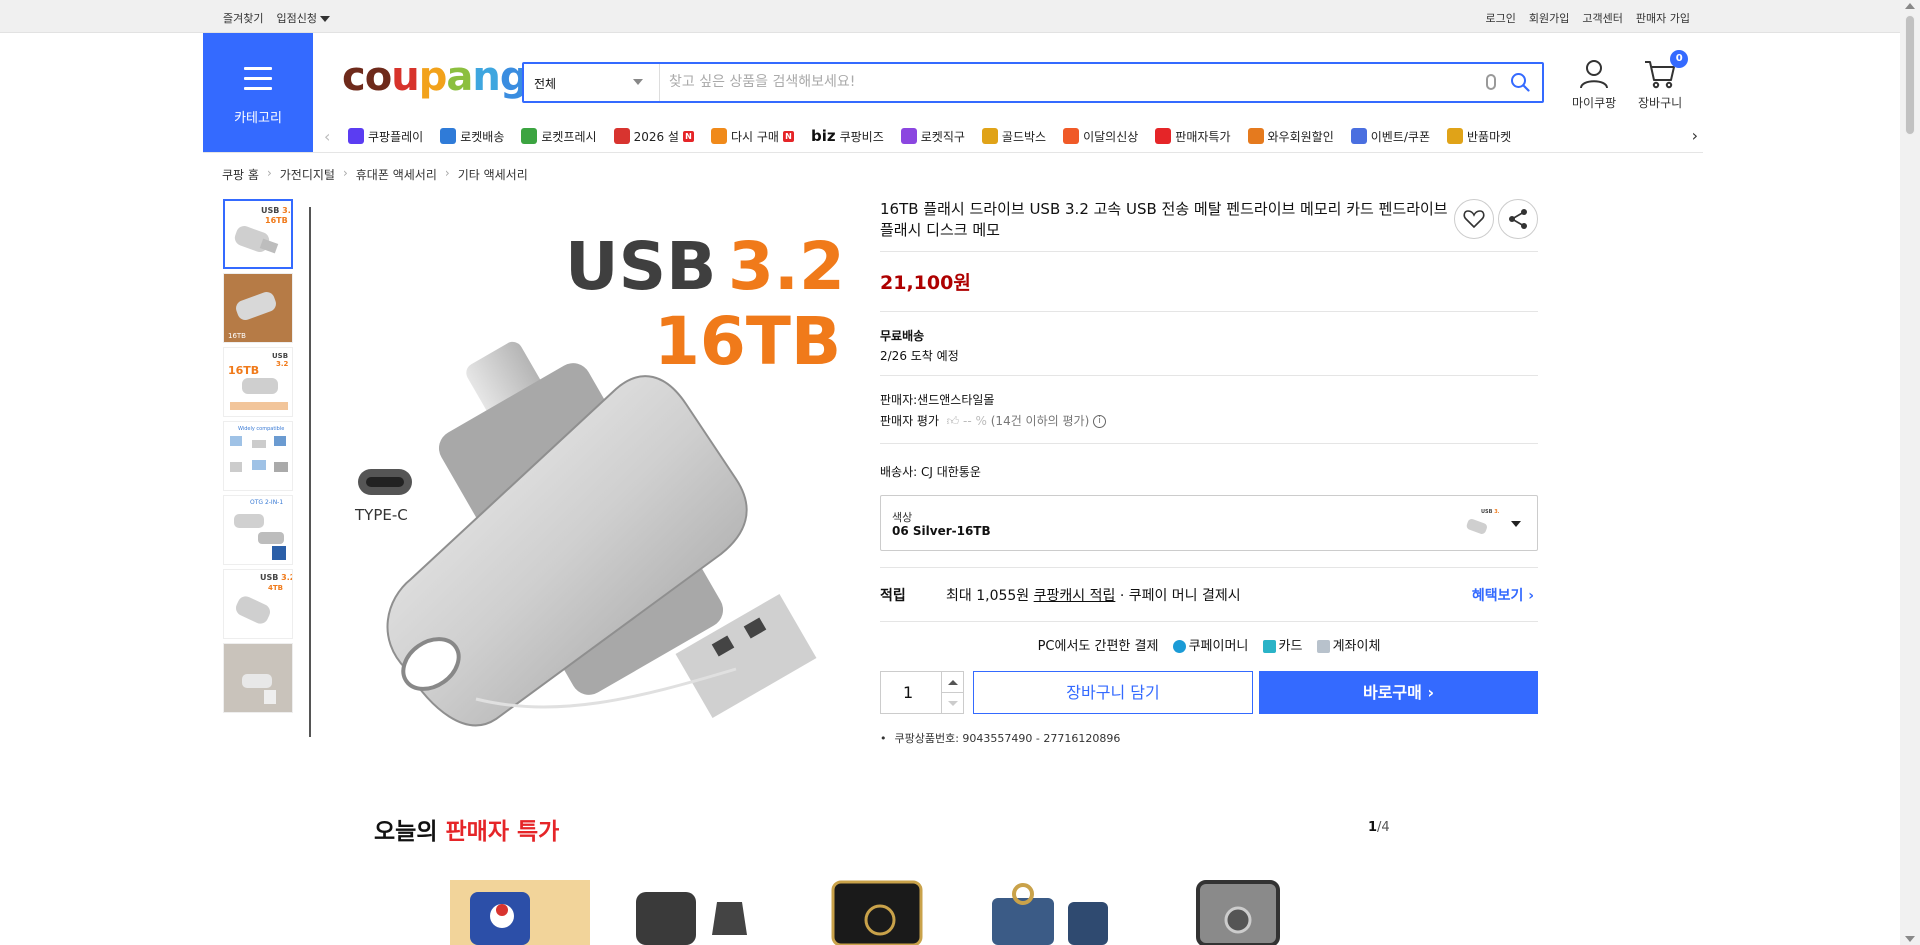 This screenshot has width=1920, height=945. Describe the element at coordinates (327, 136) in the screenshot. I see `chevron-left-icon: ‹` at that location.